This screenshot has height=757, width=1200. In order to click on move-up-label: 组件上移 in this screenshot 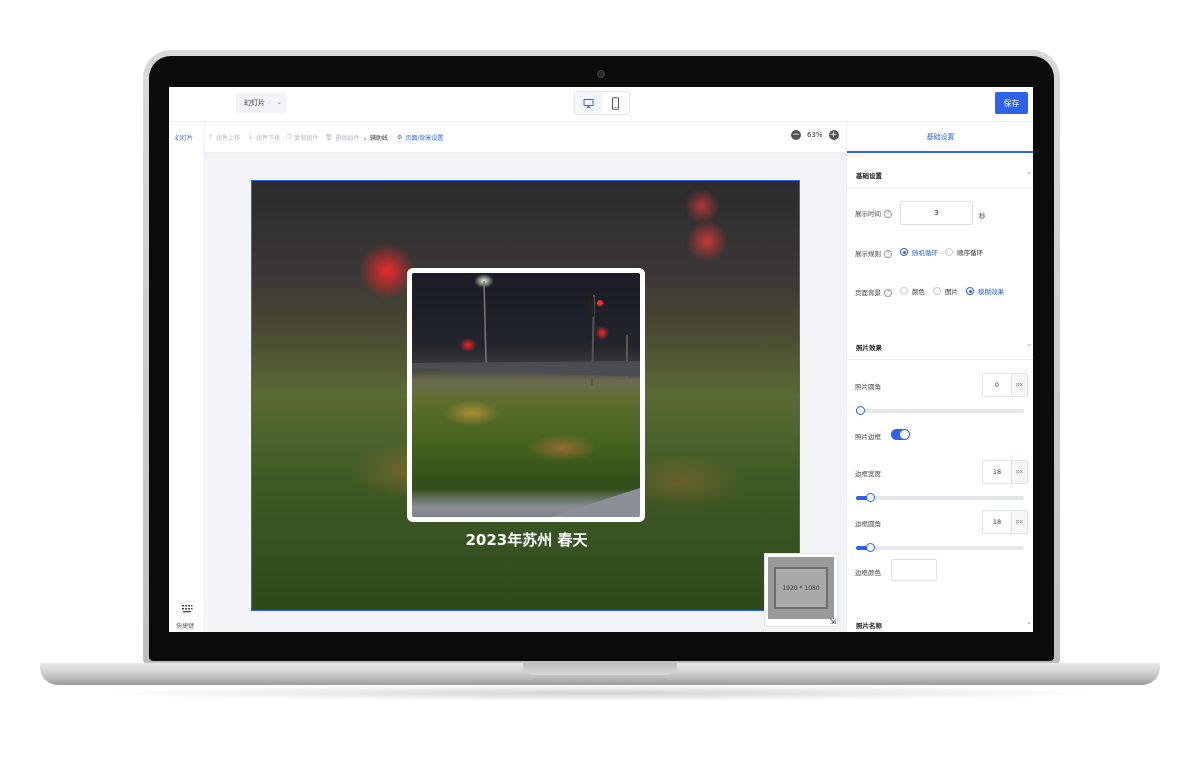, I will do `click(228, 138)`.